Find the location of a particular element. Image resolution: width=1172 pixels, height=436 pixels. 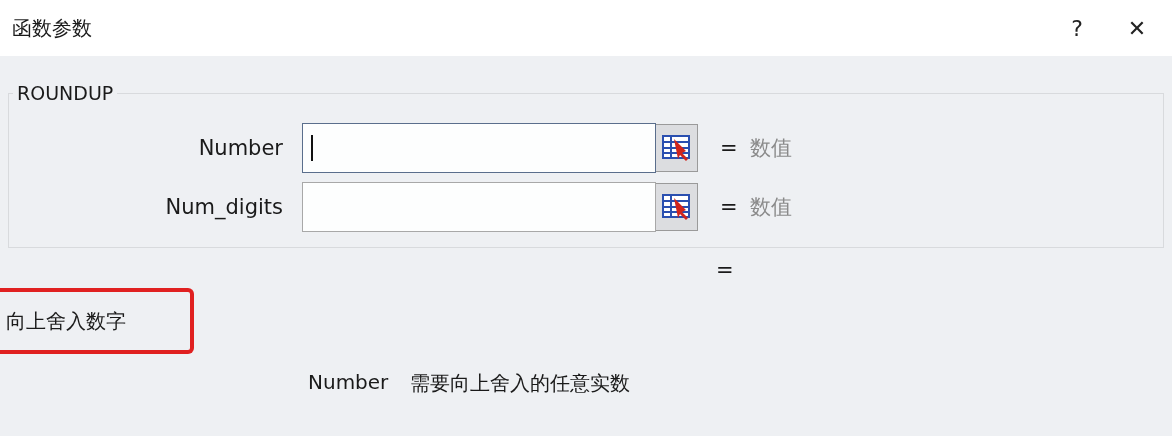

parameter-name: Number is located at coordinates (348, 383).